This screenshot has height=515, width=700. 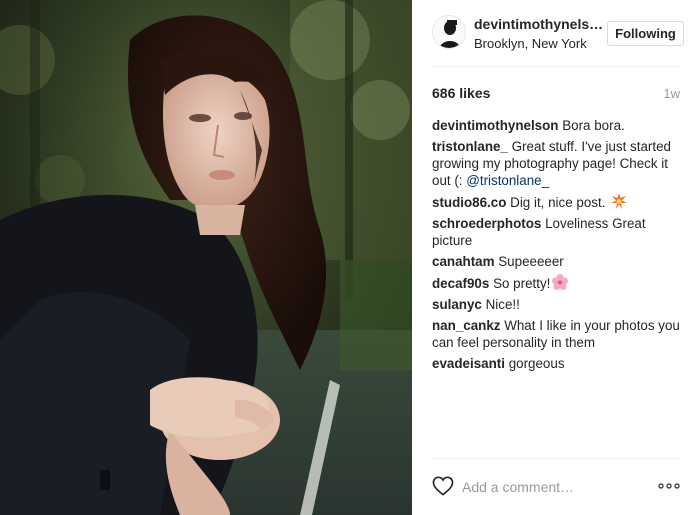 I want to click on heart-icon, so click(x=443, y=486).